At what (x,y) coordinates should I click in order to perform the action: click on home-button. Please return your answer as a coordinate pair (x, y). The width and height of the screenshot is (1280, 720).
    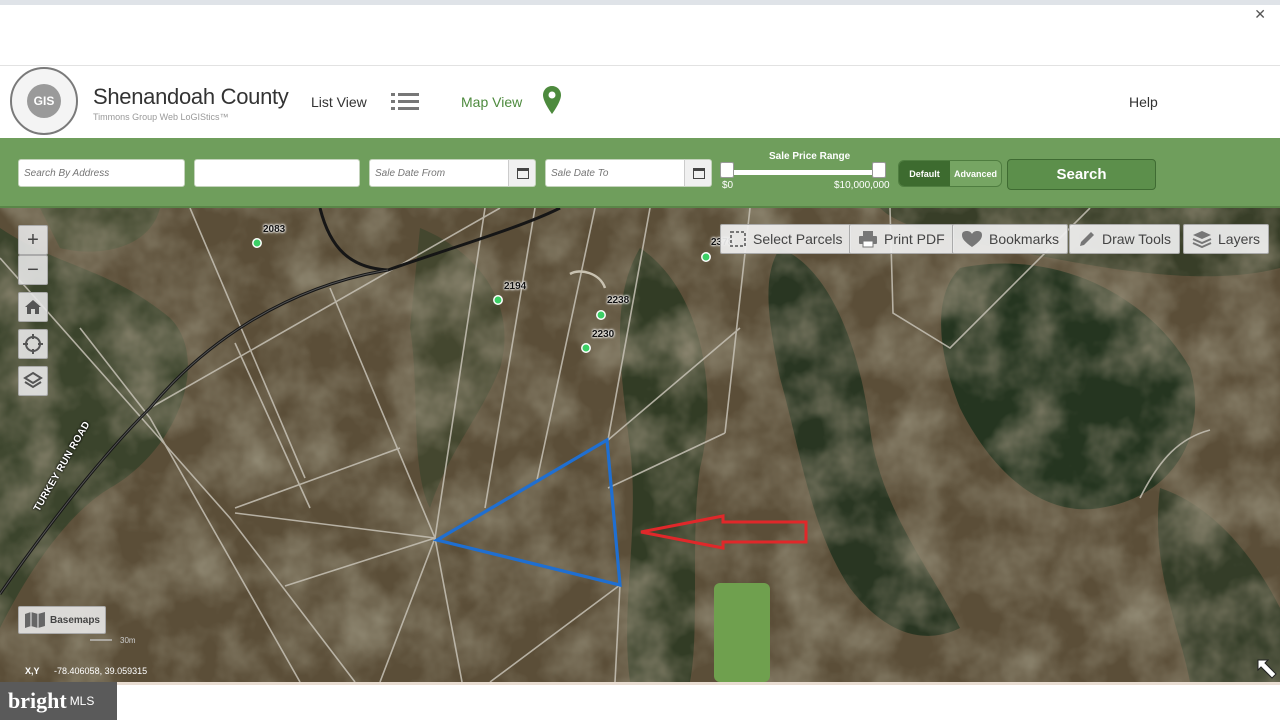
    Looking at the image, I should click on (33, 307).